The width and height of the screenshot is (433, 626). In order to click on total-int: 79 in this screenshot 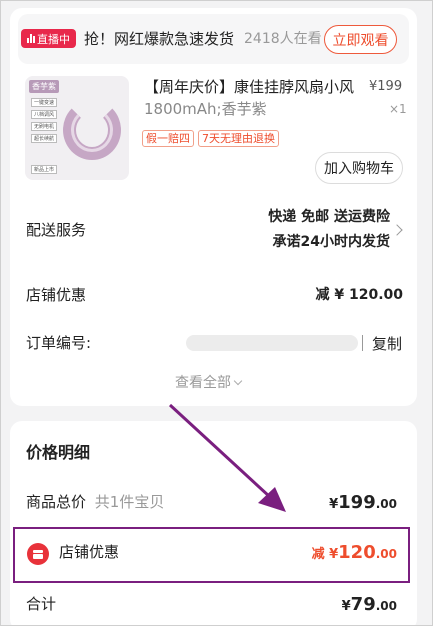, I will do `click(363, 604)`.